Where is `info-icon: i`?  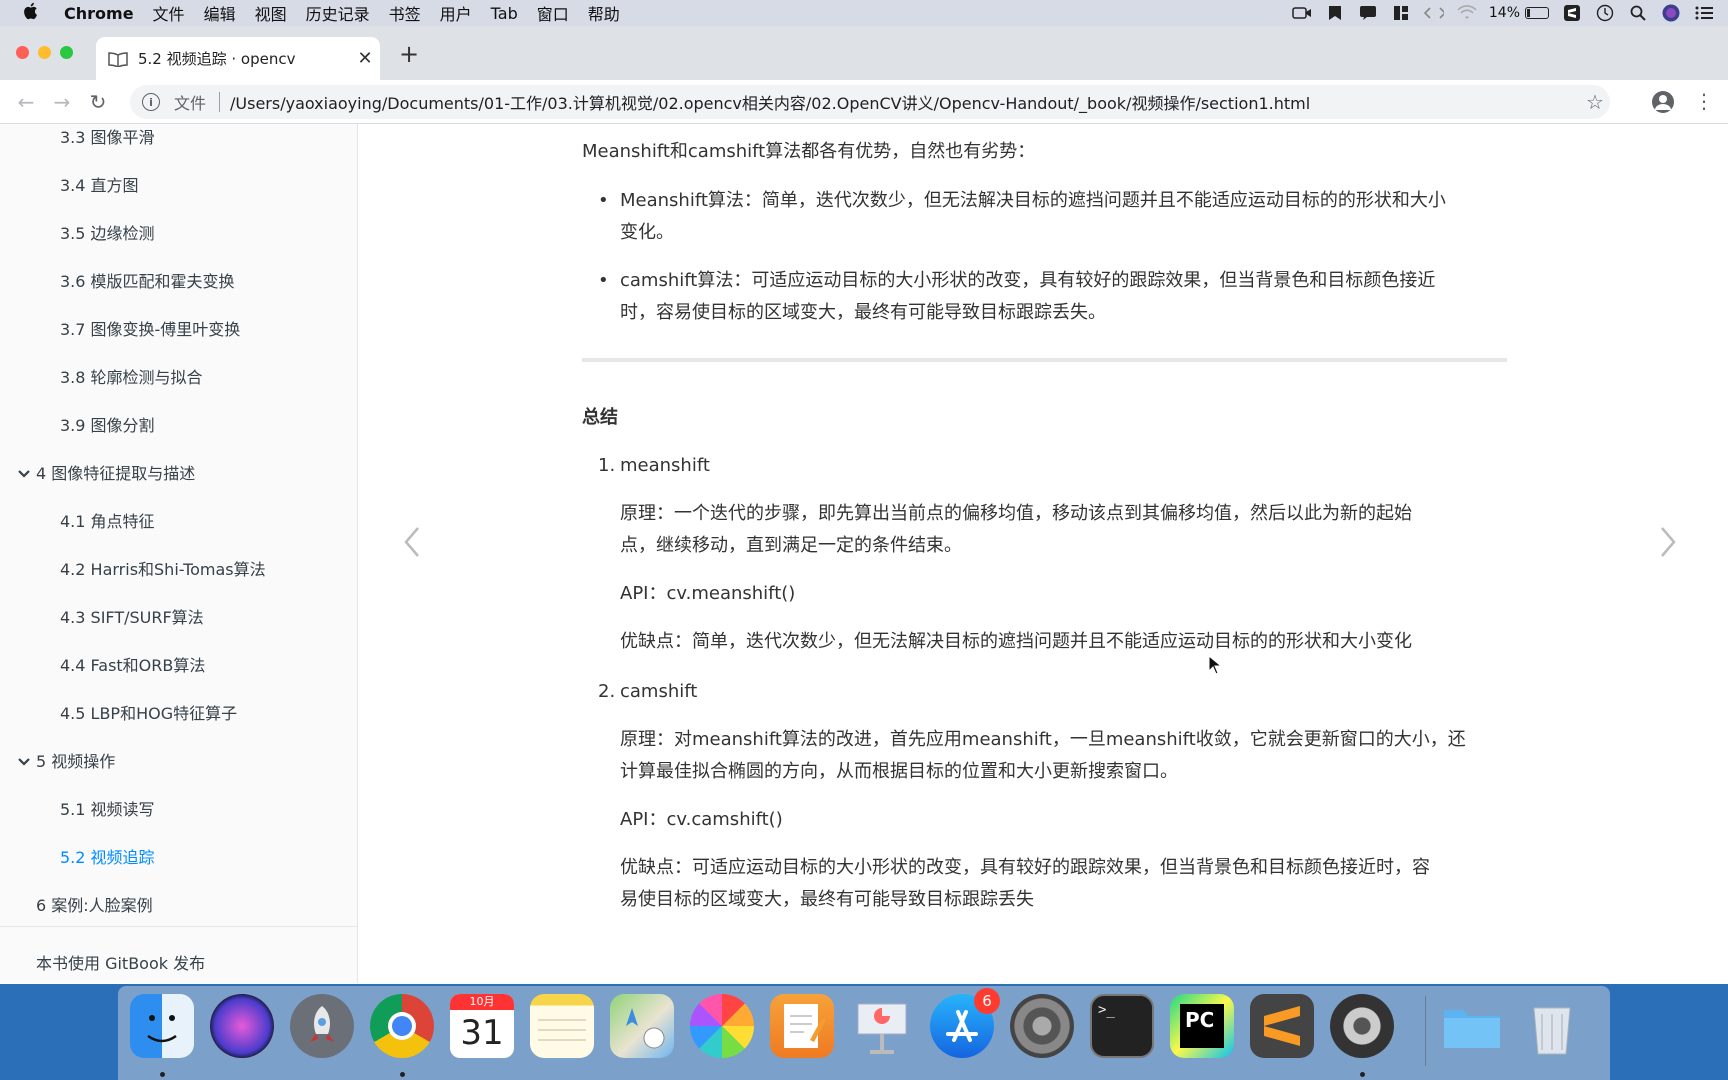 info-icon: i is located at coordinates (151, 102).